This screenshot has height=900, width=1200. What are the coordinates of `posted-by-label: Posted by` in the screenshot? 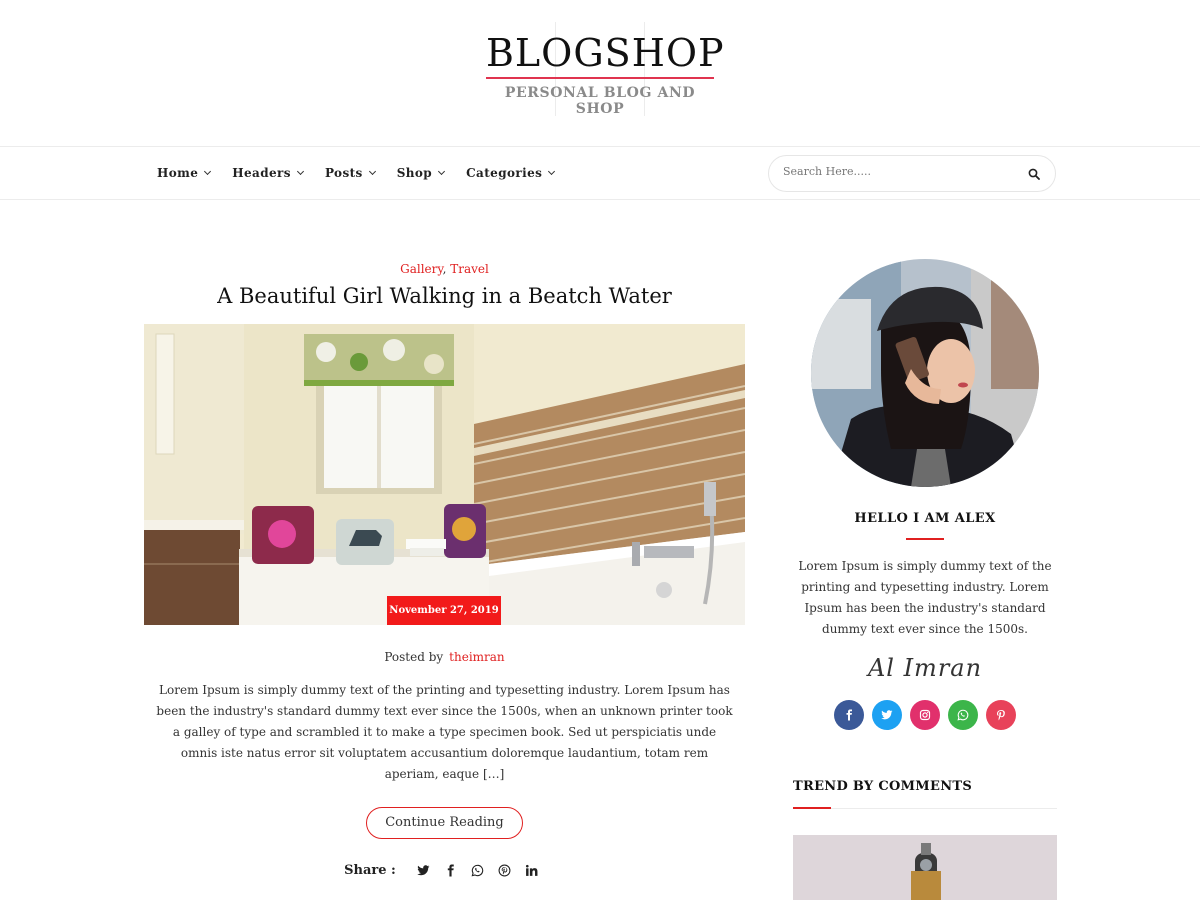 It's located at (414, 657).